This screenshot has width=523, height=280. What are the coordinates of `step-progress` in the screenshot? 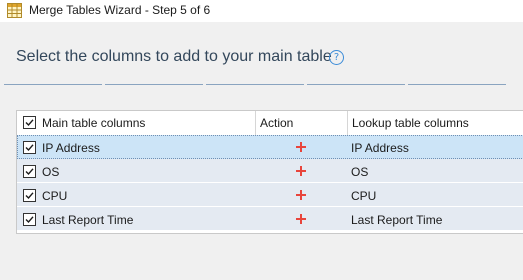 It's located at (261, 85).